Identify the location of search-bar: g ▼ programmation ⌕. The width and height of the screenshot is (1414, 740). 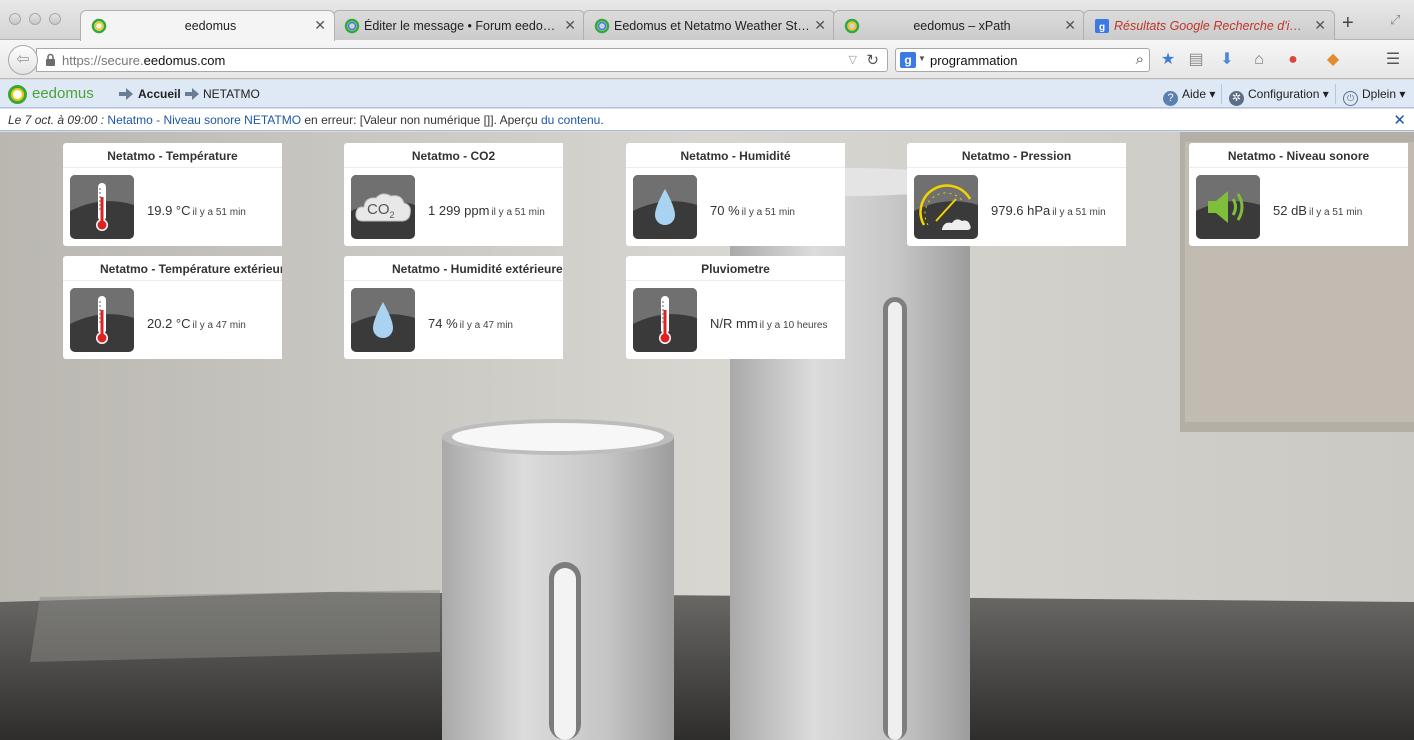
(1022, 60).